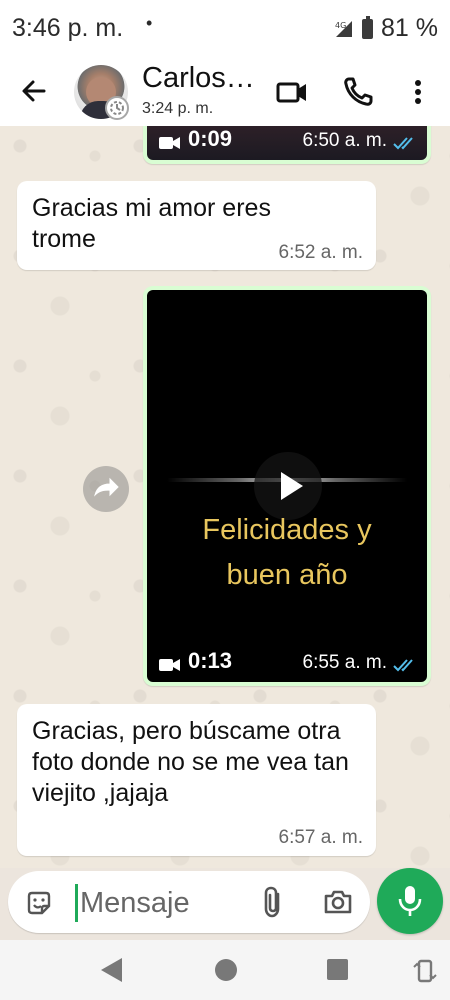 The image size is (450, 1000). I want to click on nav-back-icon, so click(111, 970).